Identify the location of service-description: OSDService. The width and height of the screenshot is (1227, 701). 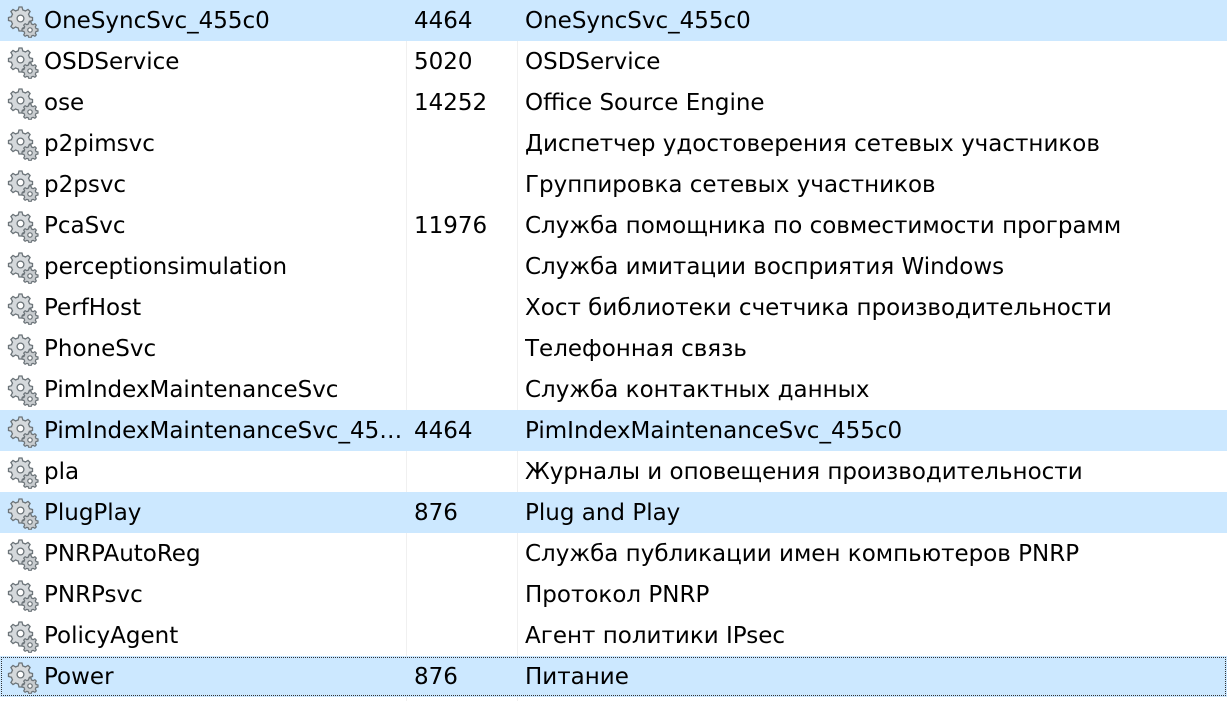
(593, 61).